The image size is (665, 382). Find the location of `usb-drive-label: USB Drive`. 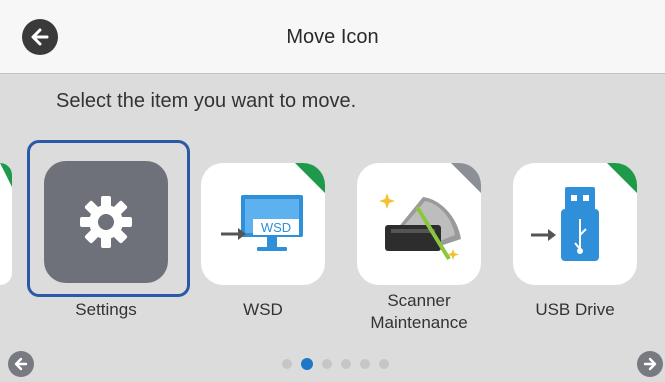

usb-drive-label: USB Drive is located at coordinates (575, 309).